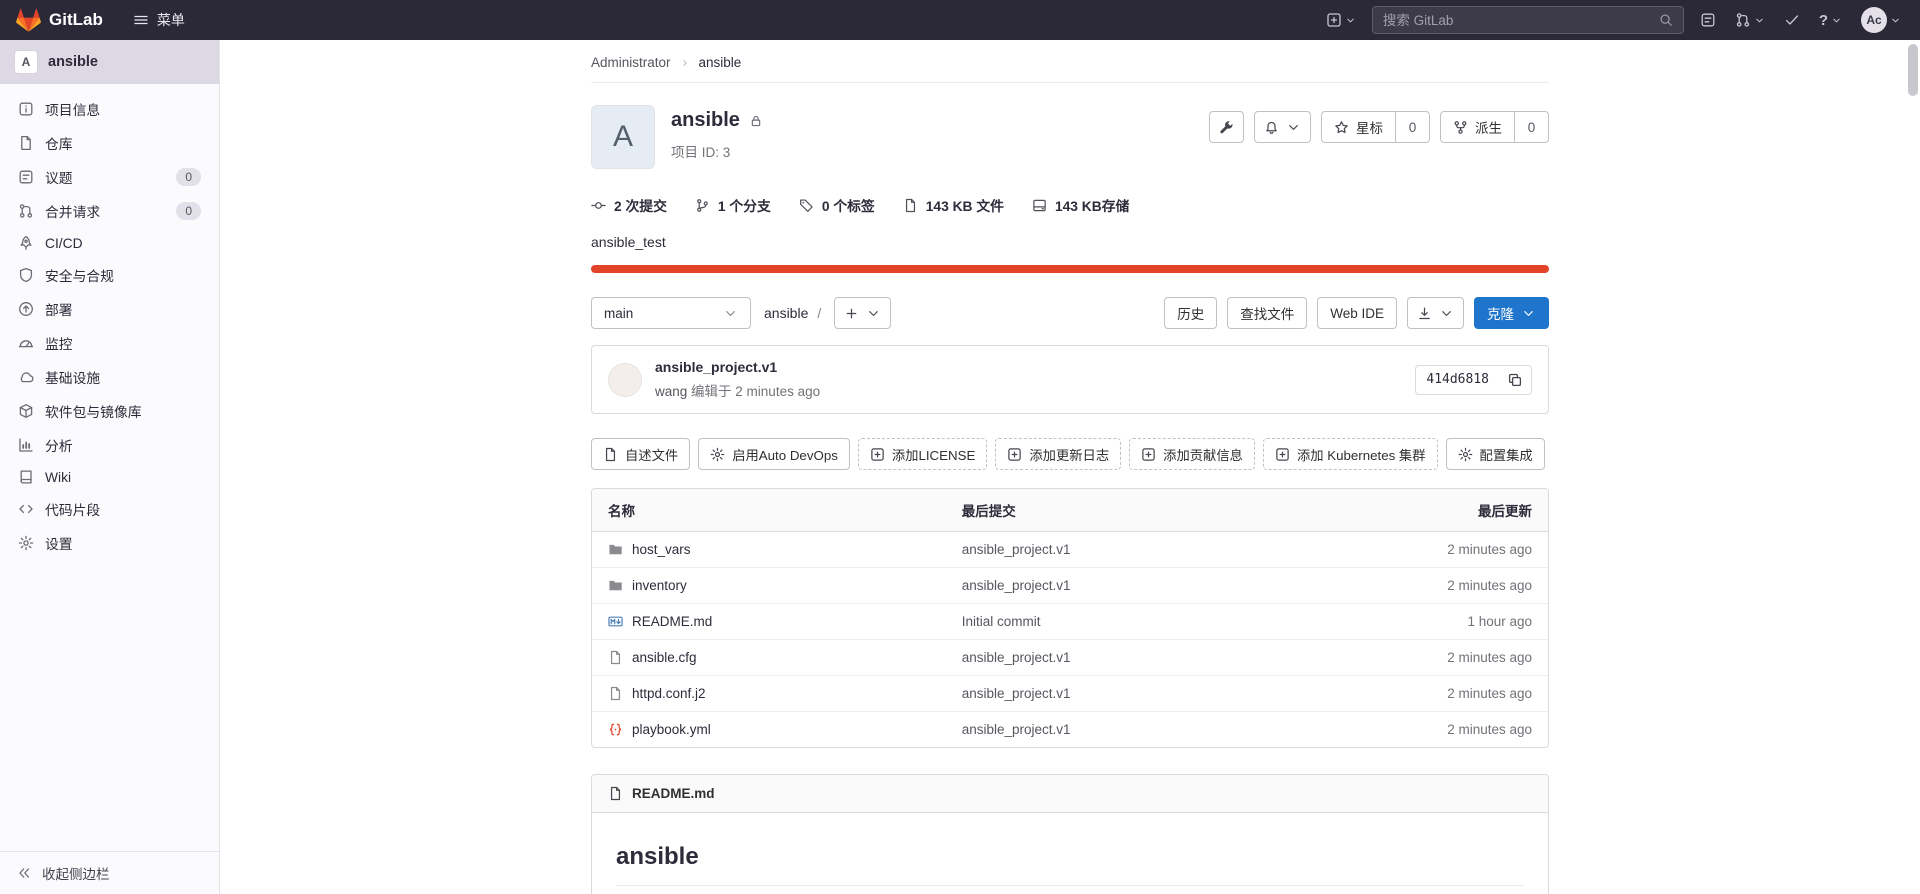 The image size is (1920, 894). Describe the element at coordinates (669, 693) in the screenshot. I see `file-link: httpd.conf.j2` at that location.